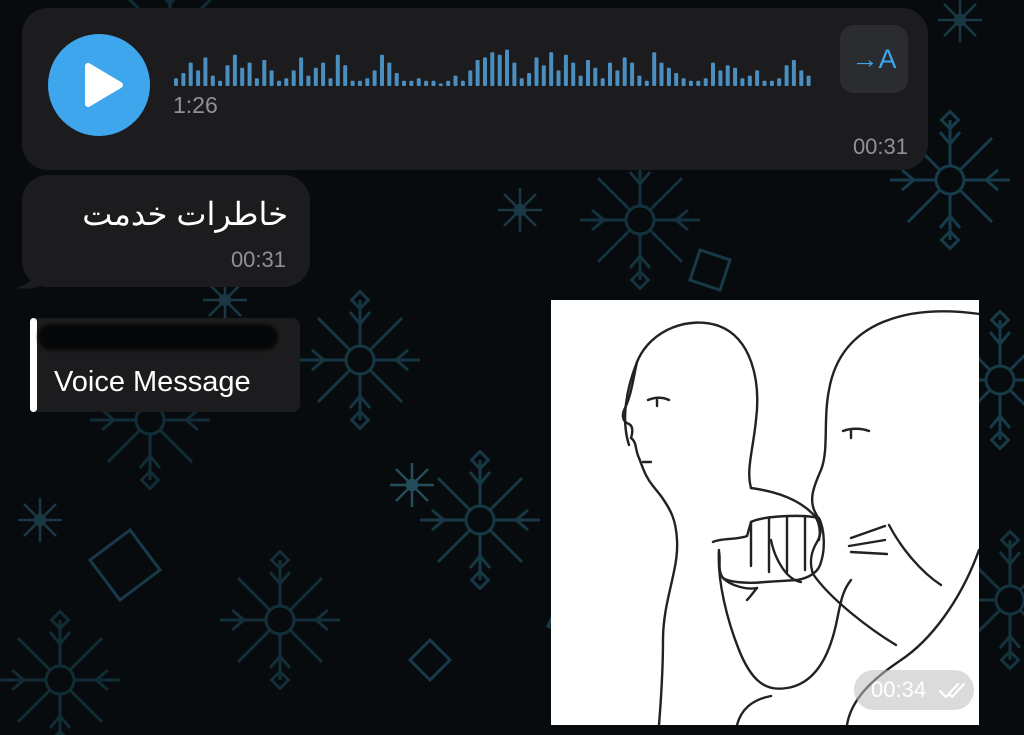  Describe the element at coordinates (33, 365) in the screenshot. I see `reply-accent-bar` at that location.